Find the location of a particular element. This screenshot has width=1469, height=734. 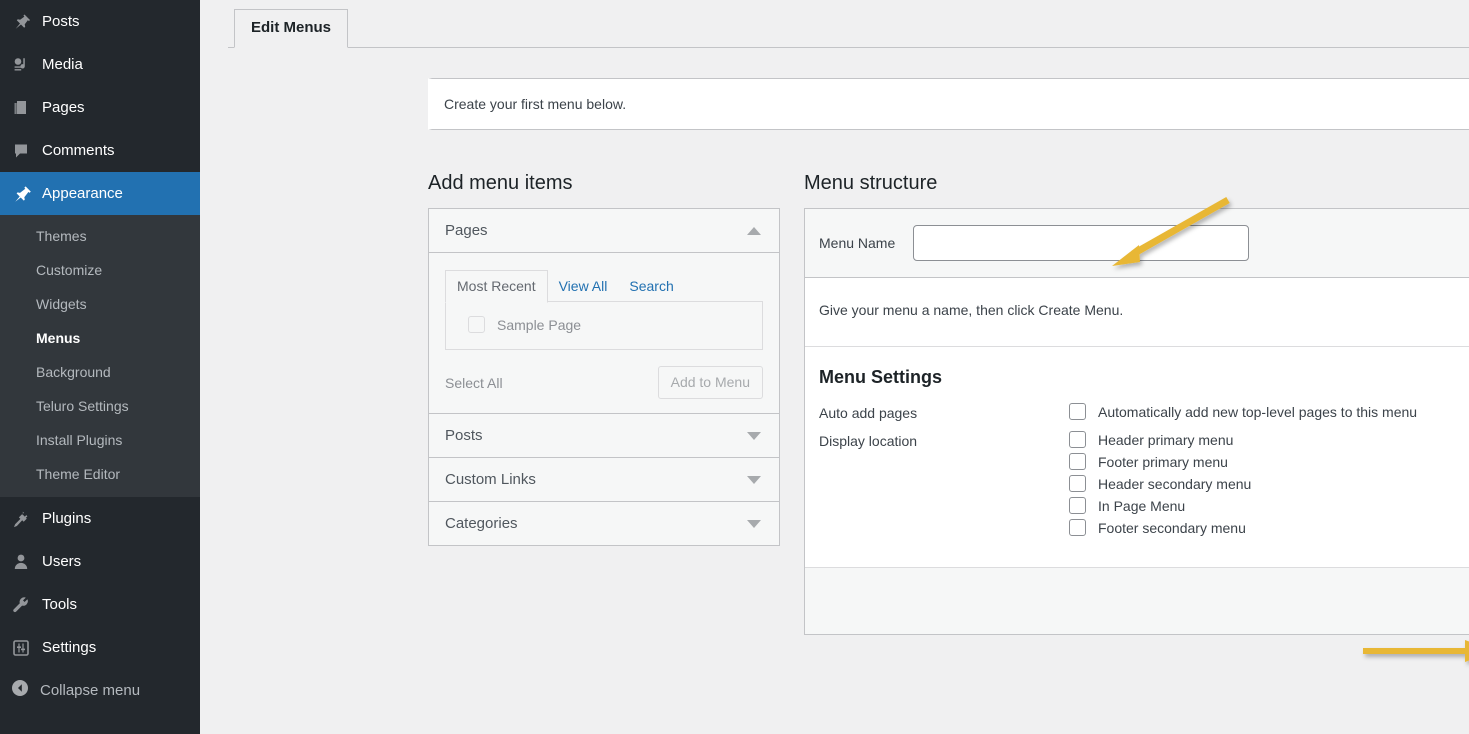

checkbox-label: Header primary menu is located at coordinates (1166, 439).